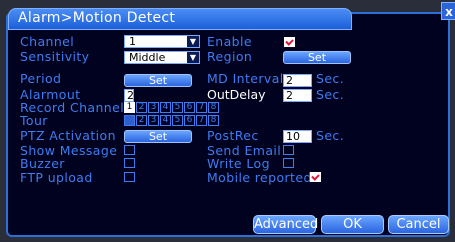 The width and height of the screenshot is (455, 242). What do you see at coordinates (55, 56) in the screenshot?
I see `sensitivity-label: Sensitivity` at bounding box center [55, 56].